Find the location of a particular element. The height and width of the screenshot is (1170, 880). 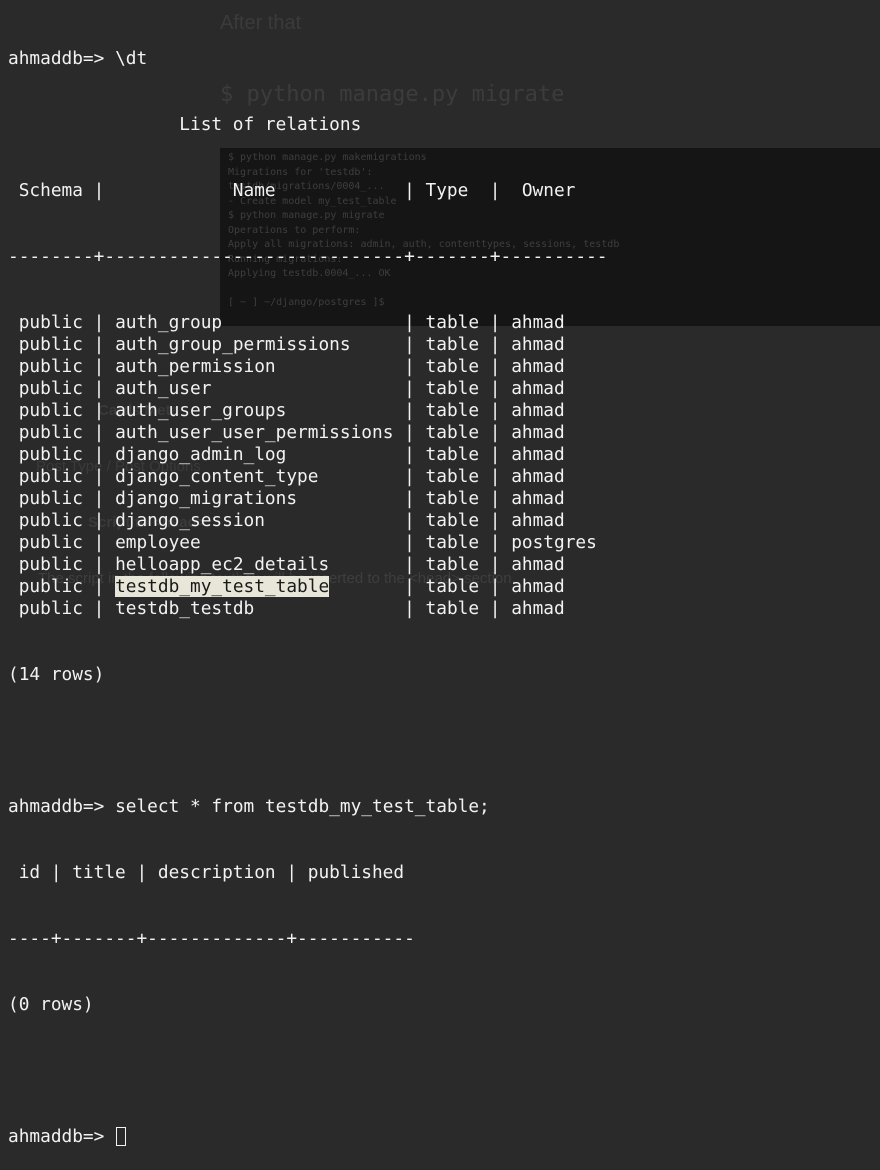

row-count: (14 rows) is located at coordinates (56, 674).